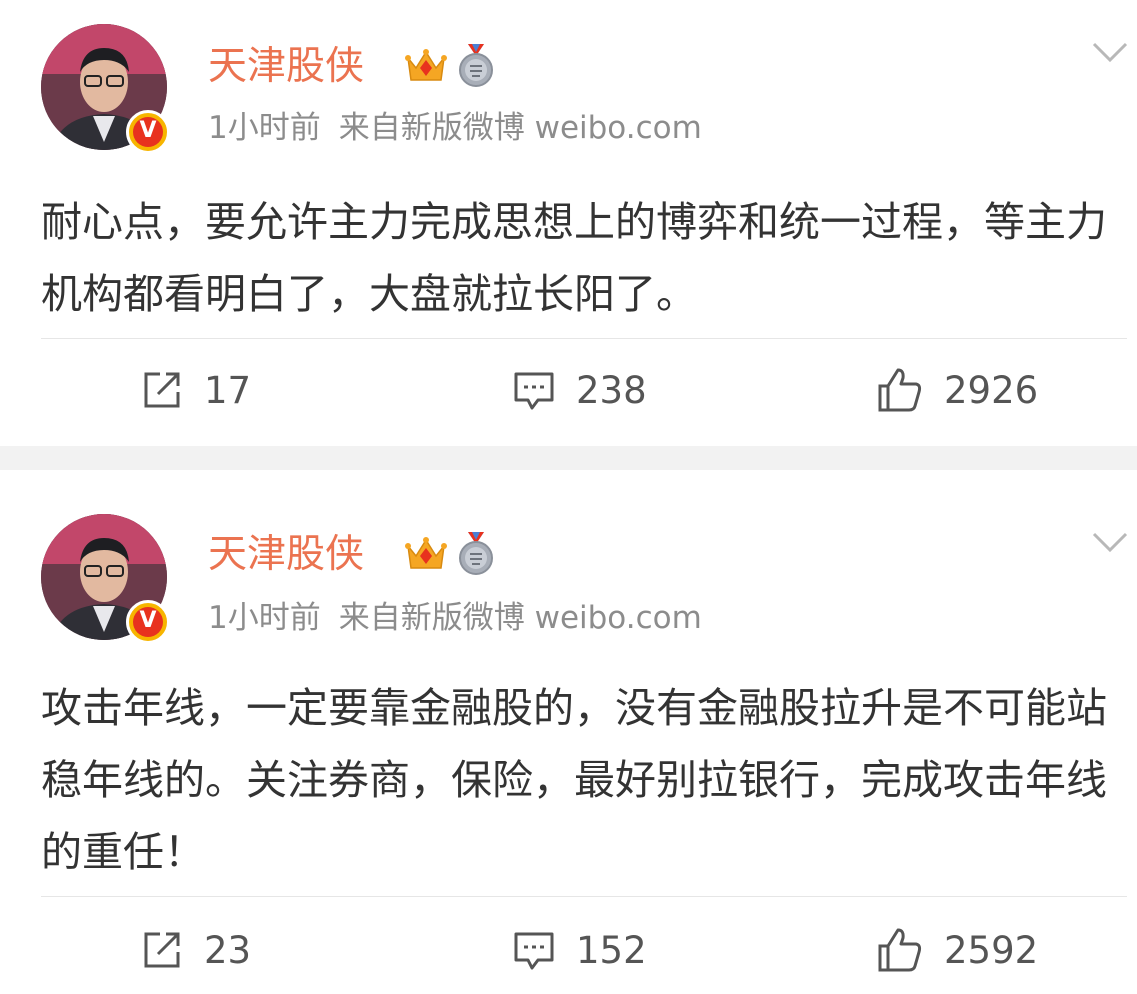  Describe the element at coordinates (228, 950) in the screenshot. I see `repost-count: 23` at that location.